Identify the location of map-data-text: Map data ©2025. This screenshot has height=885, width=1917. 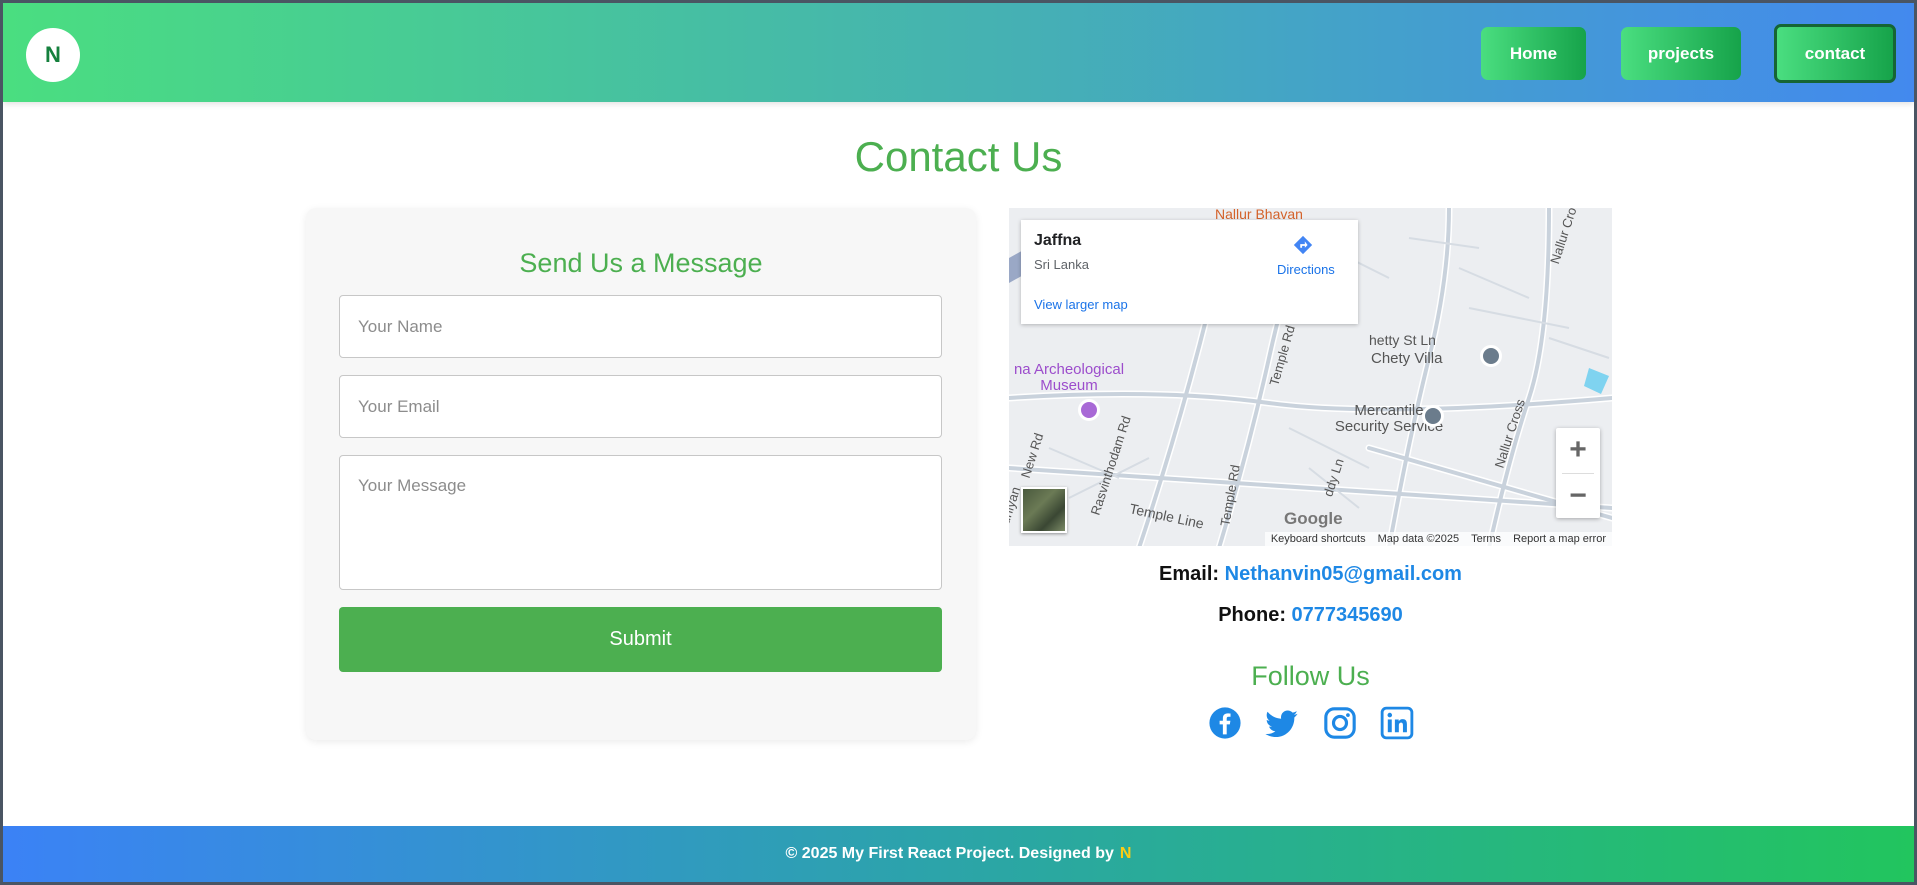
(1418, 539).